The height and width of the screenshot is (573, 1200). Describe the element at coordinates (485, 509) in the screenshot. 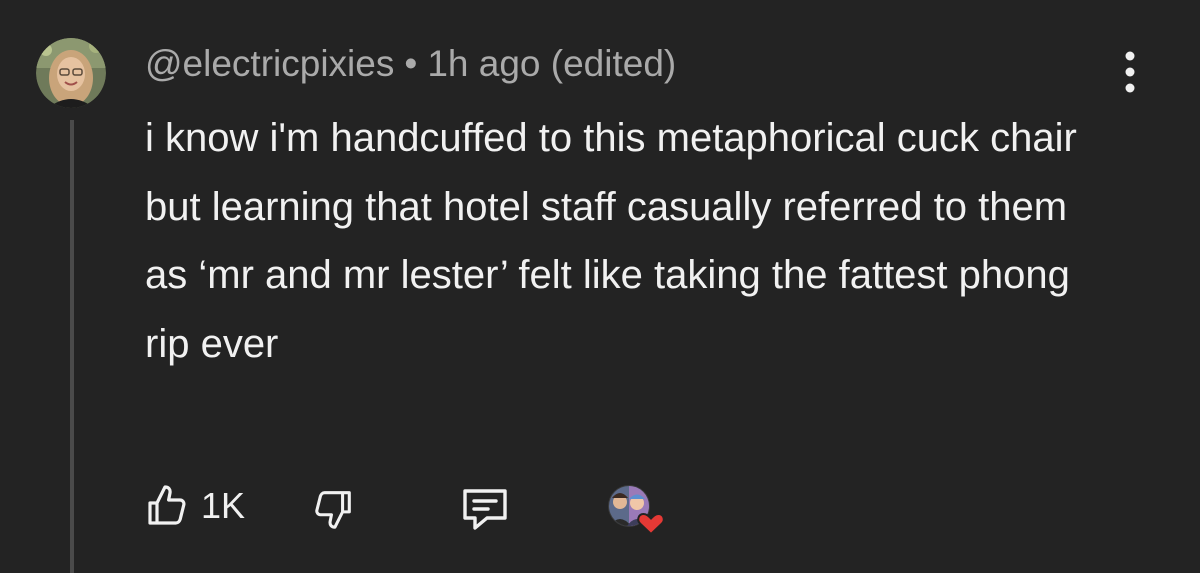

I see `comment-reply-icon` at that location.